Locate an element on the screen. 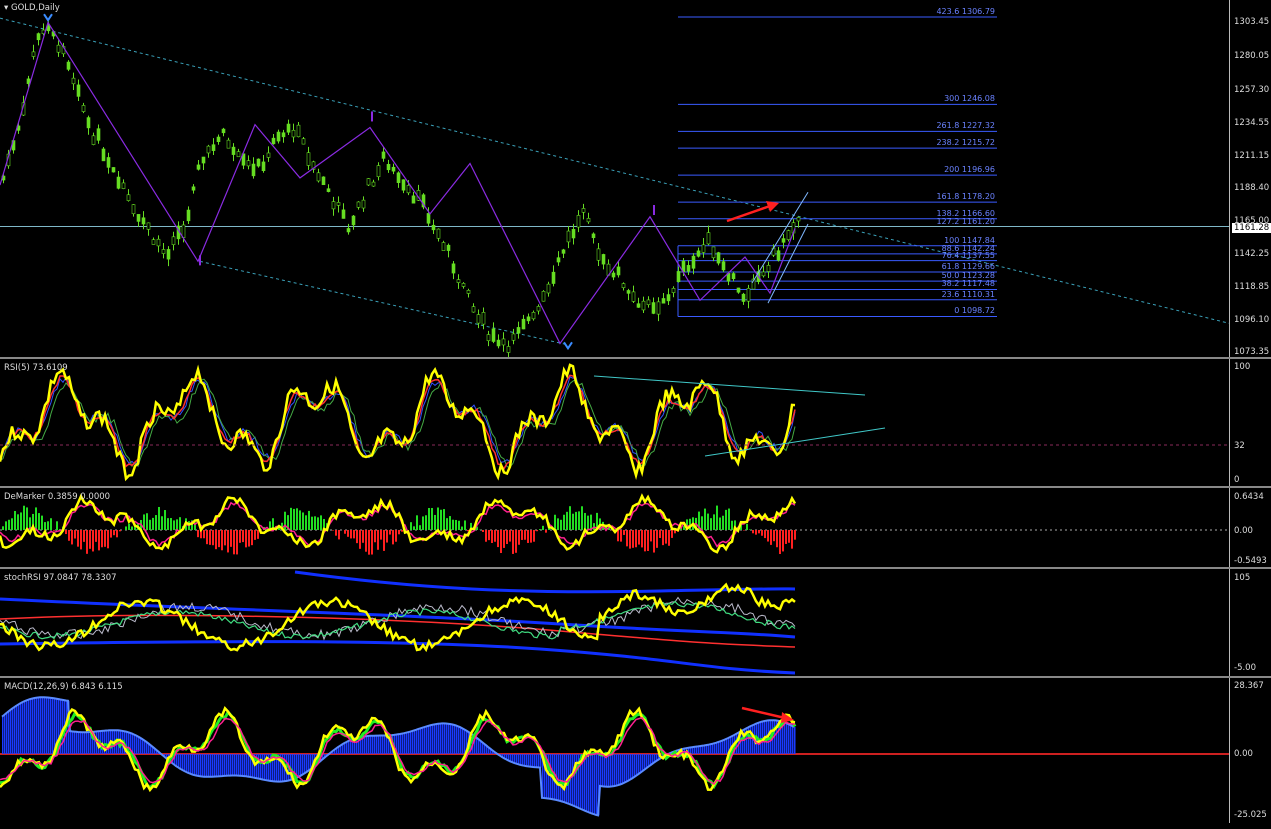  fib-level-label: 100 1147.84 is located at coordinates (969, 240).